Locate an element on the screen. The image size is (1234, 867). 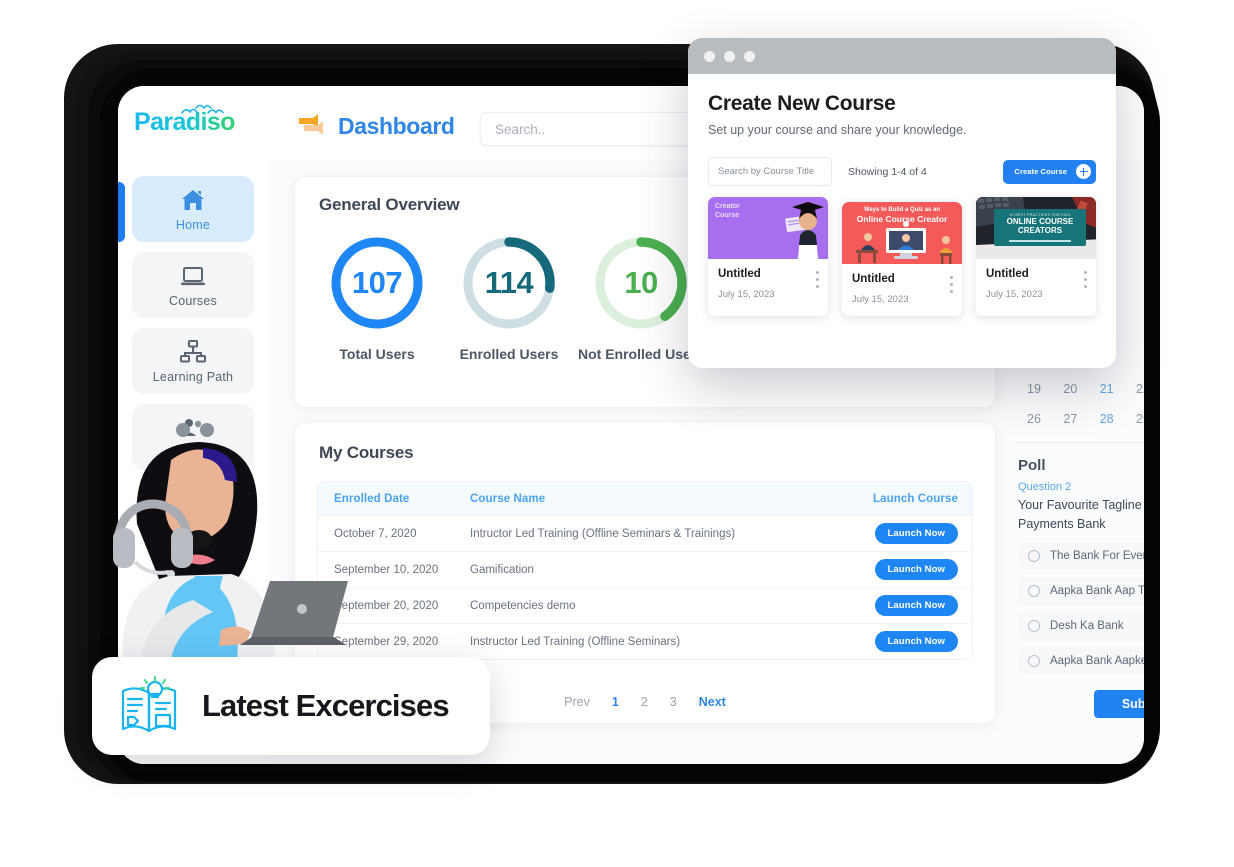
calendar-week-row: 26 27 28 29 30 31 1 is located at coordinates (1078, 419).